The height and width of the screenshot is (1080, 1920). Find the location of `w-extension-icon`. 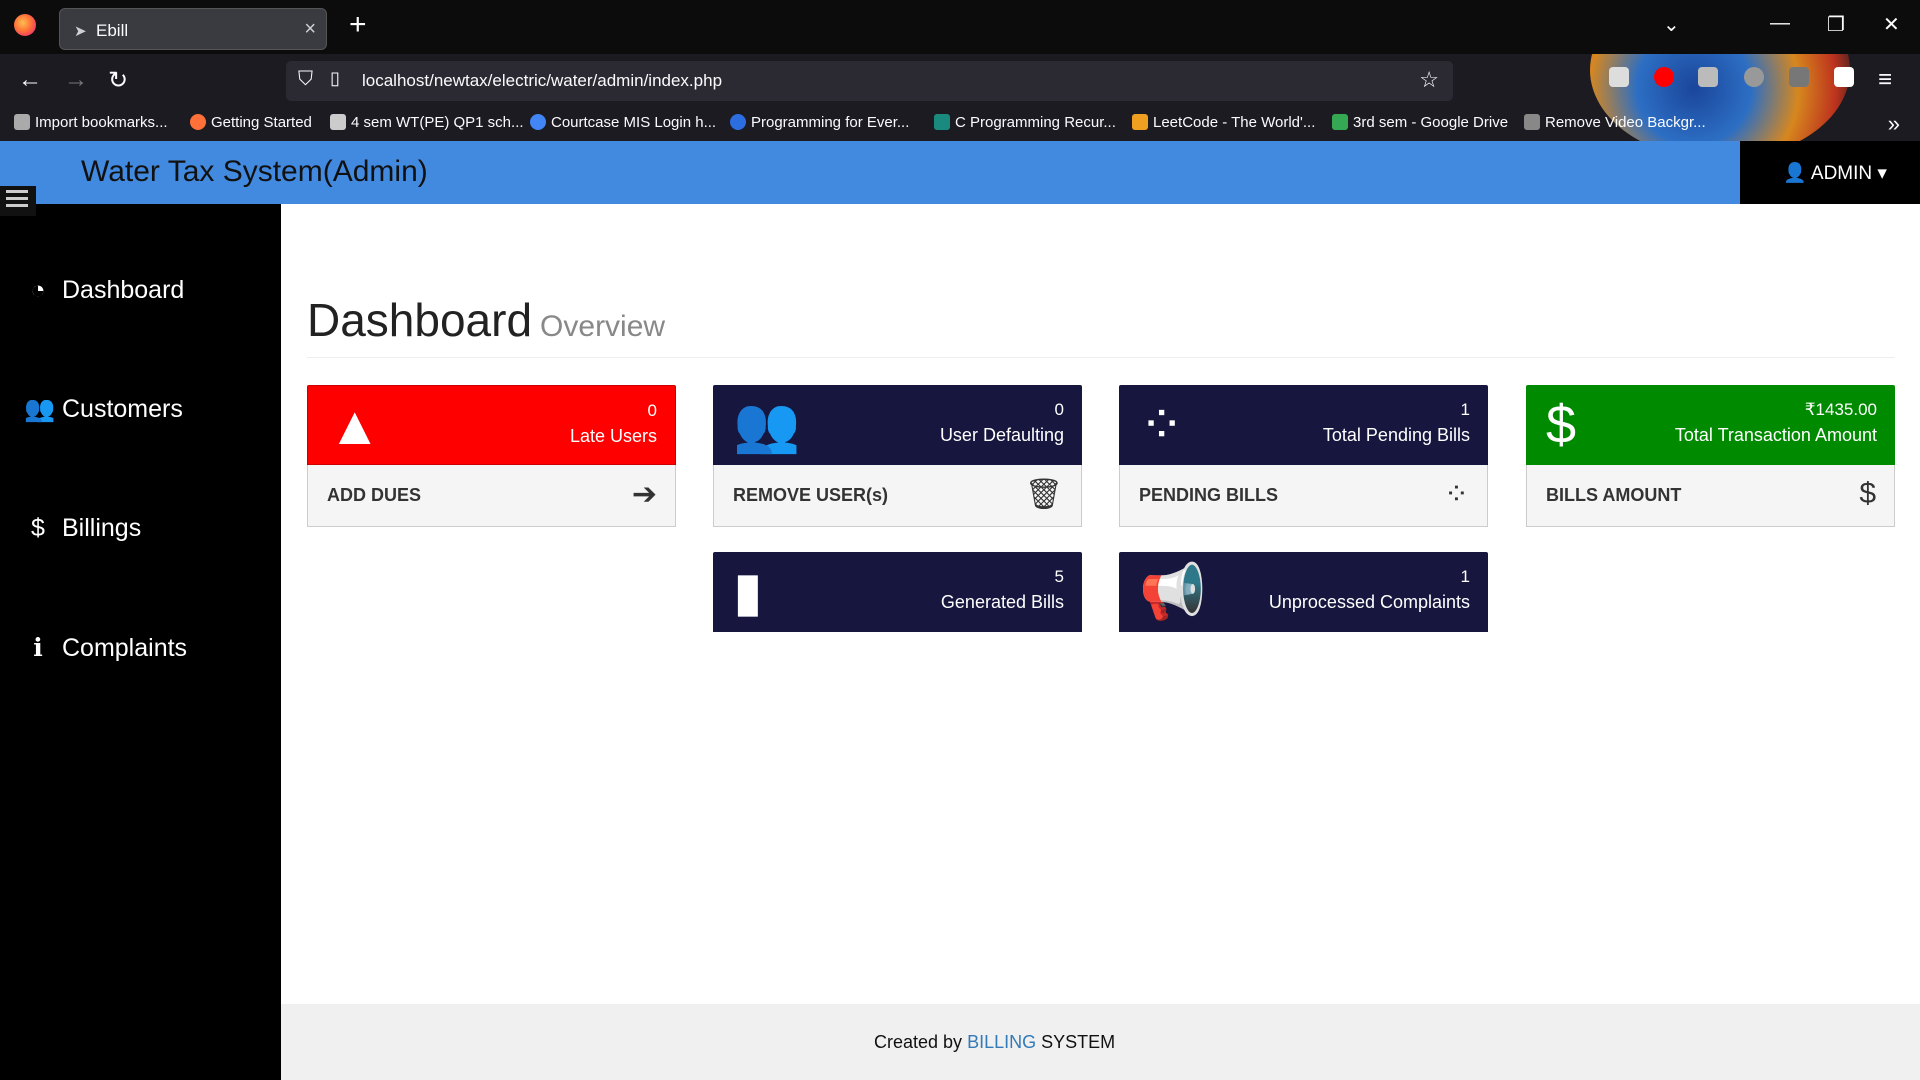

w-extension-icon is located at coordinates (1754, 77).